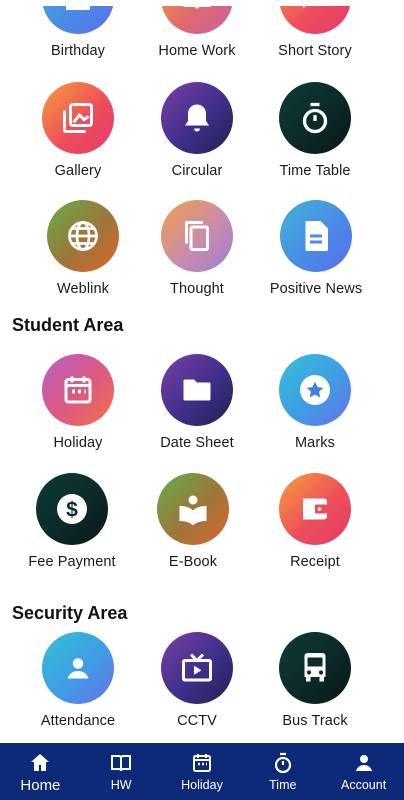 The height and width of the screenshot is (800, 404). I want to click on tile-gallery: Gallery, so click(78, 130).